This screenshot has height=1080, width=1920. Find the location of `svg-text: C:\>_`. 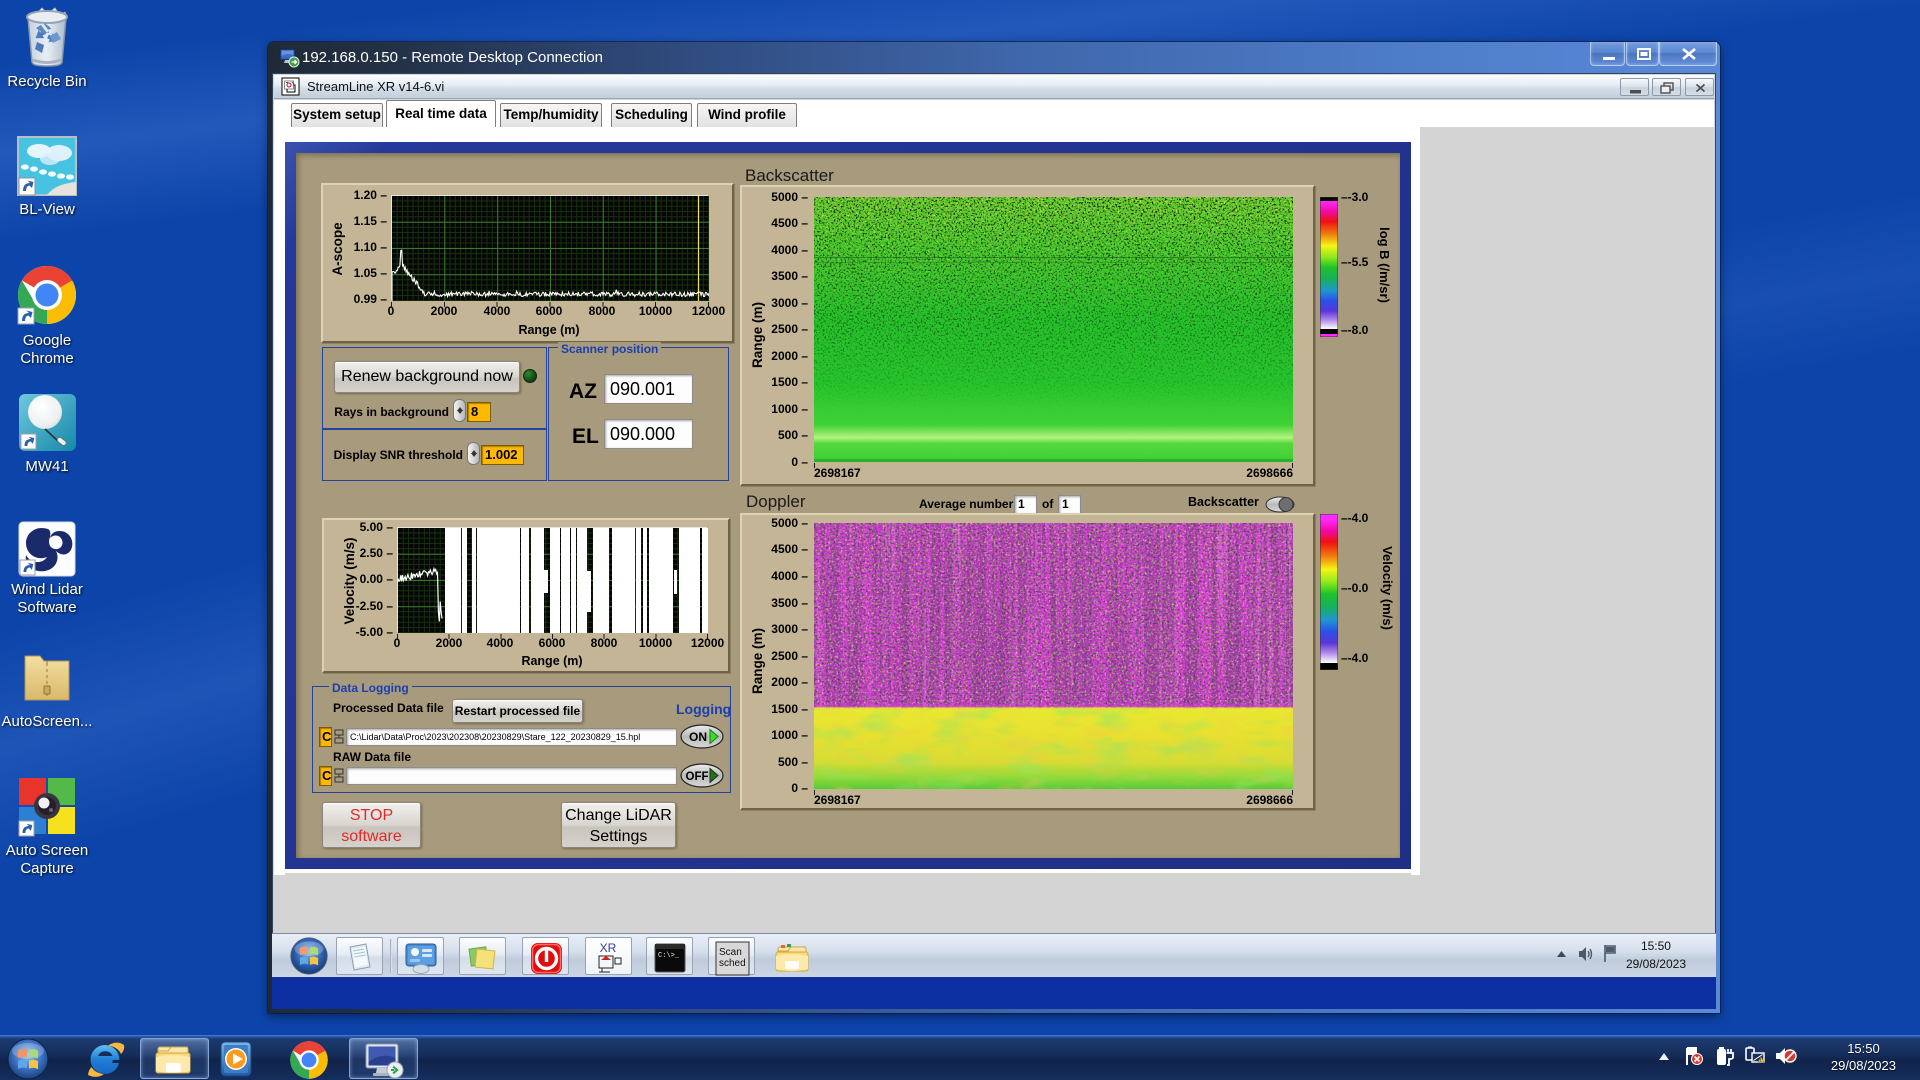

svg-text: C:\>_ is located at coordinates (669, 956).